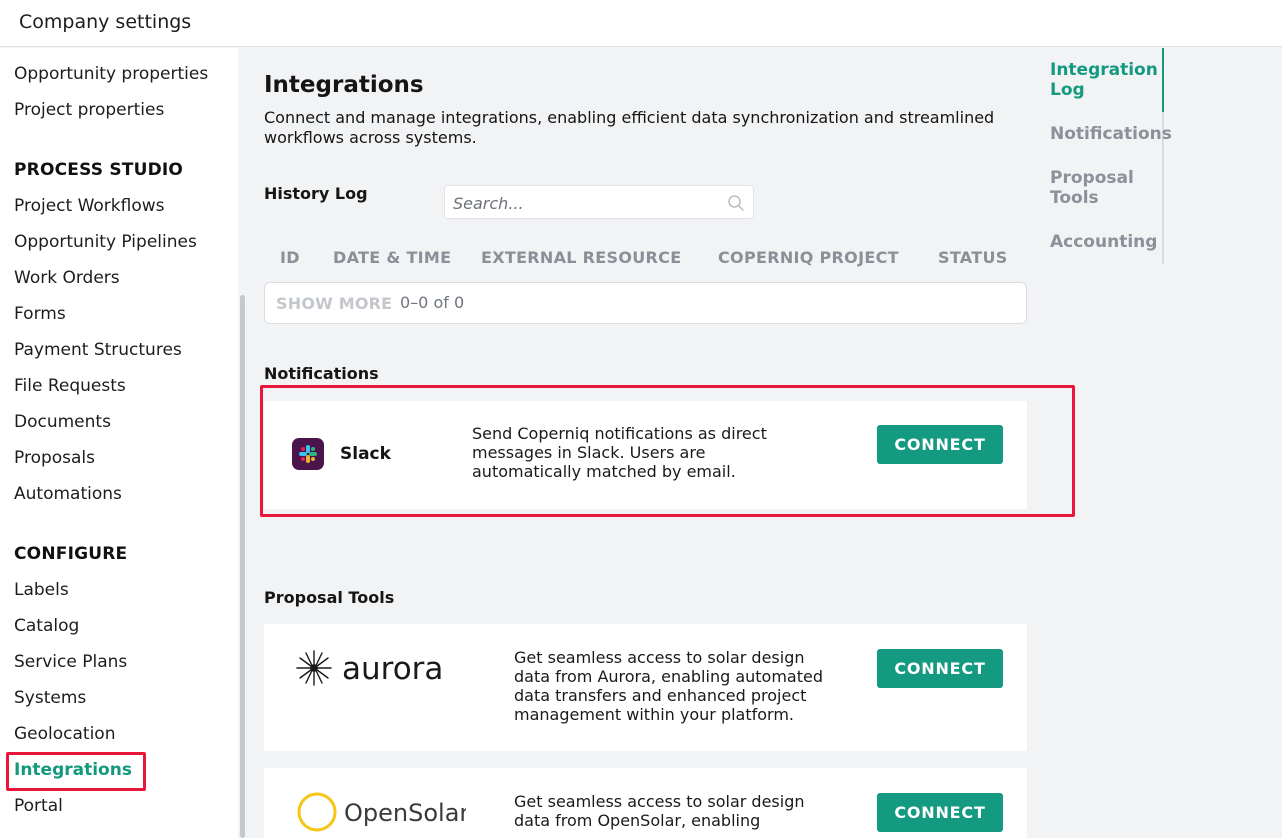 The image size is (1282, 838). I want to click on anchor-nav-indicator, so click(1163, 80).